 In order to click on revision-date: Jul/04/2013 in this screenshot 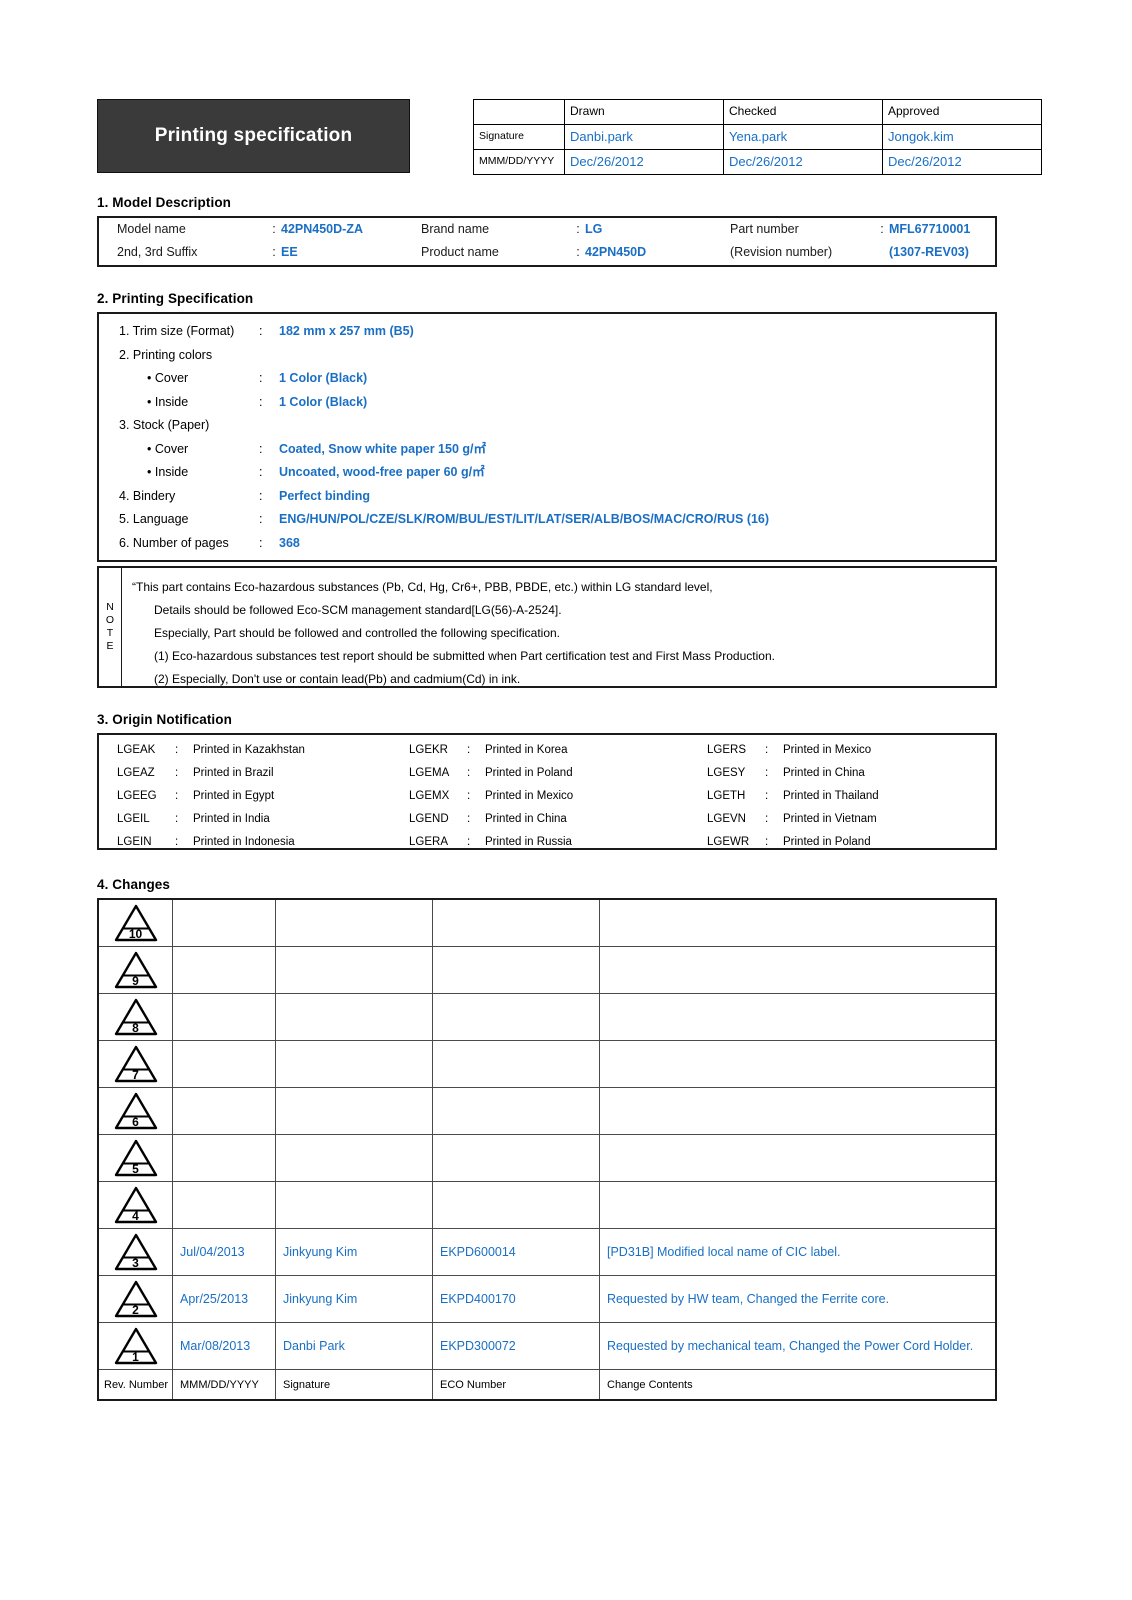, I will do `click(224, 1252)`.